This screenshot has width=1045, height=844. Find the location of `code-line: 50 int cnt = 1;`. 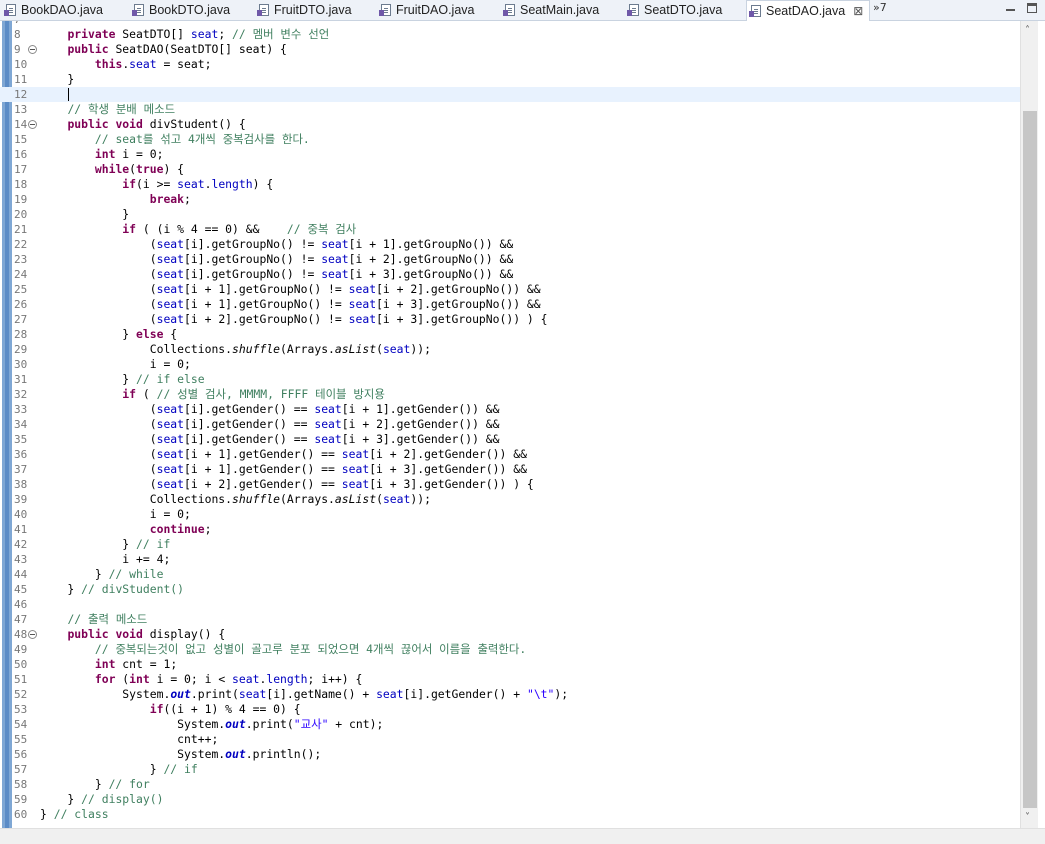

code-line: 50 int cnt = 1; is located at coordinates (510, 664).